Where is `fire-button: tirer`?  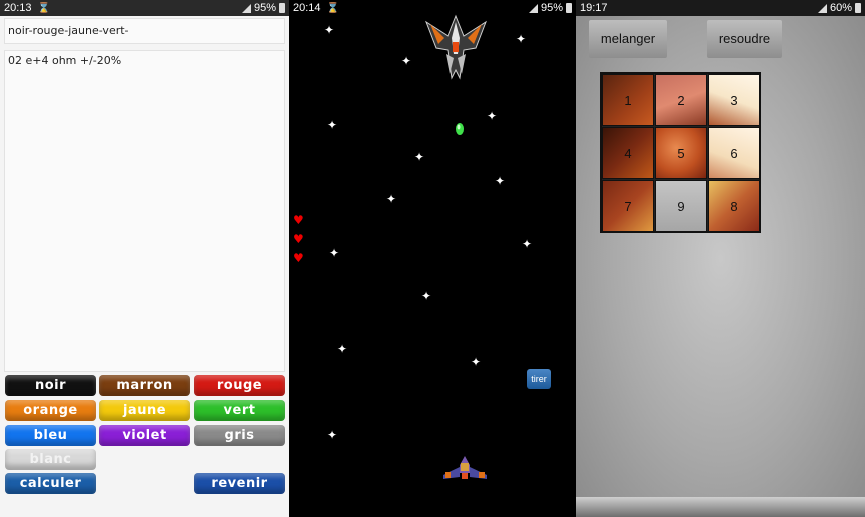 fire-button: tirer is located at coordinates (539, 379).